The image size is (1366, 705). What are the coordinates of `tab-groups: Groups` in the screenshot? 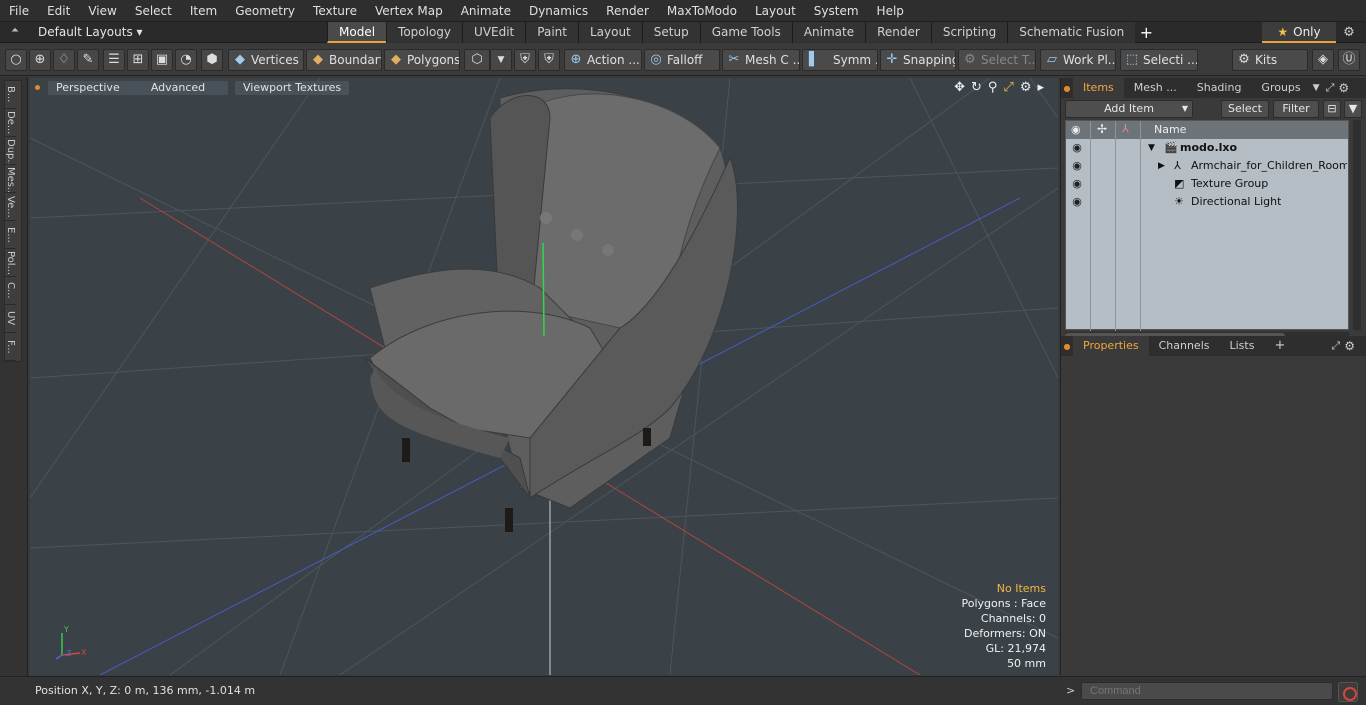 It's located at (1280, 88).